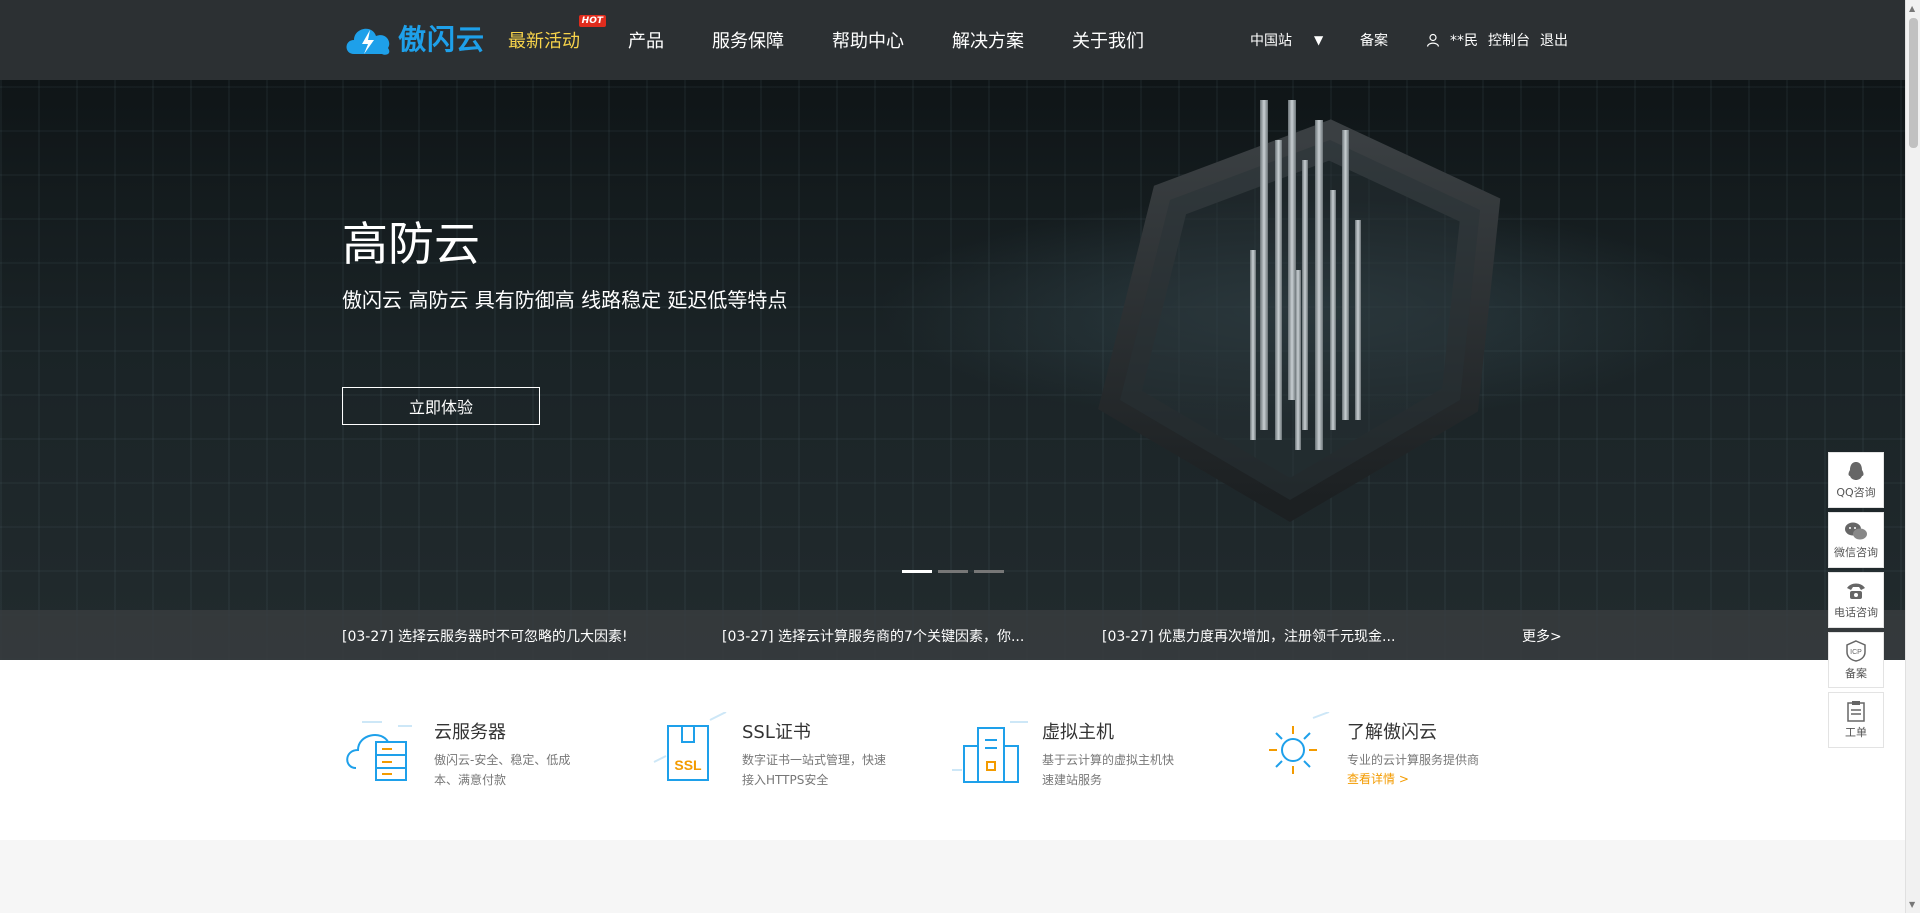 This screenshot has width=1920, height=913. I want to click on qq-consult-button: QQ咨询, so click(1856, 480).